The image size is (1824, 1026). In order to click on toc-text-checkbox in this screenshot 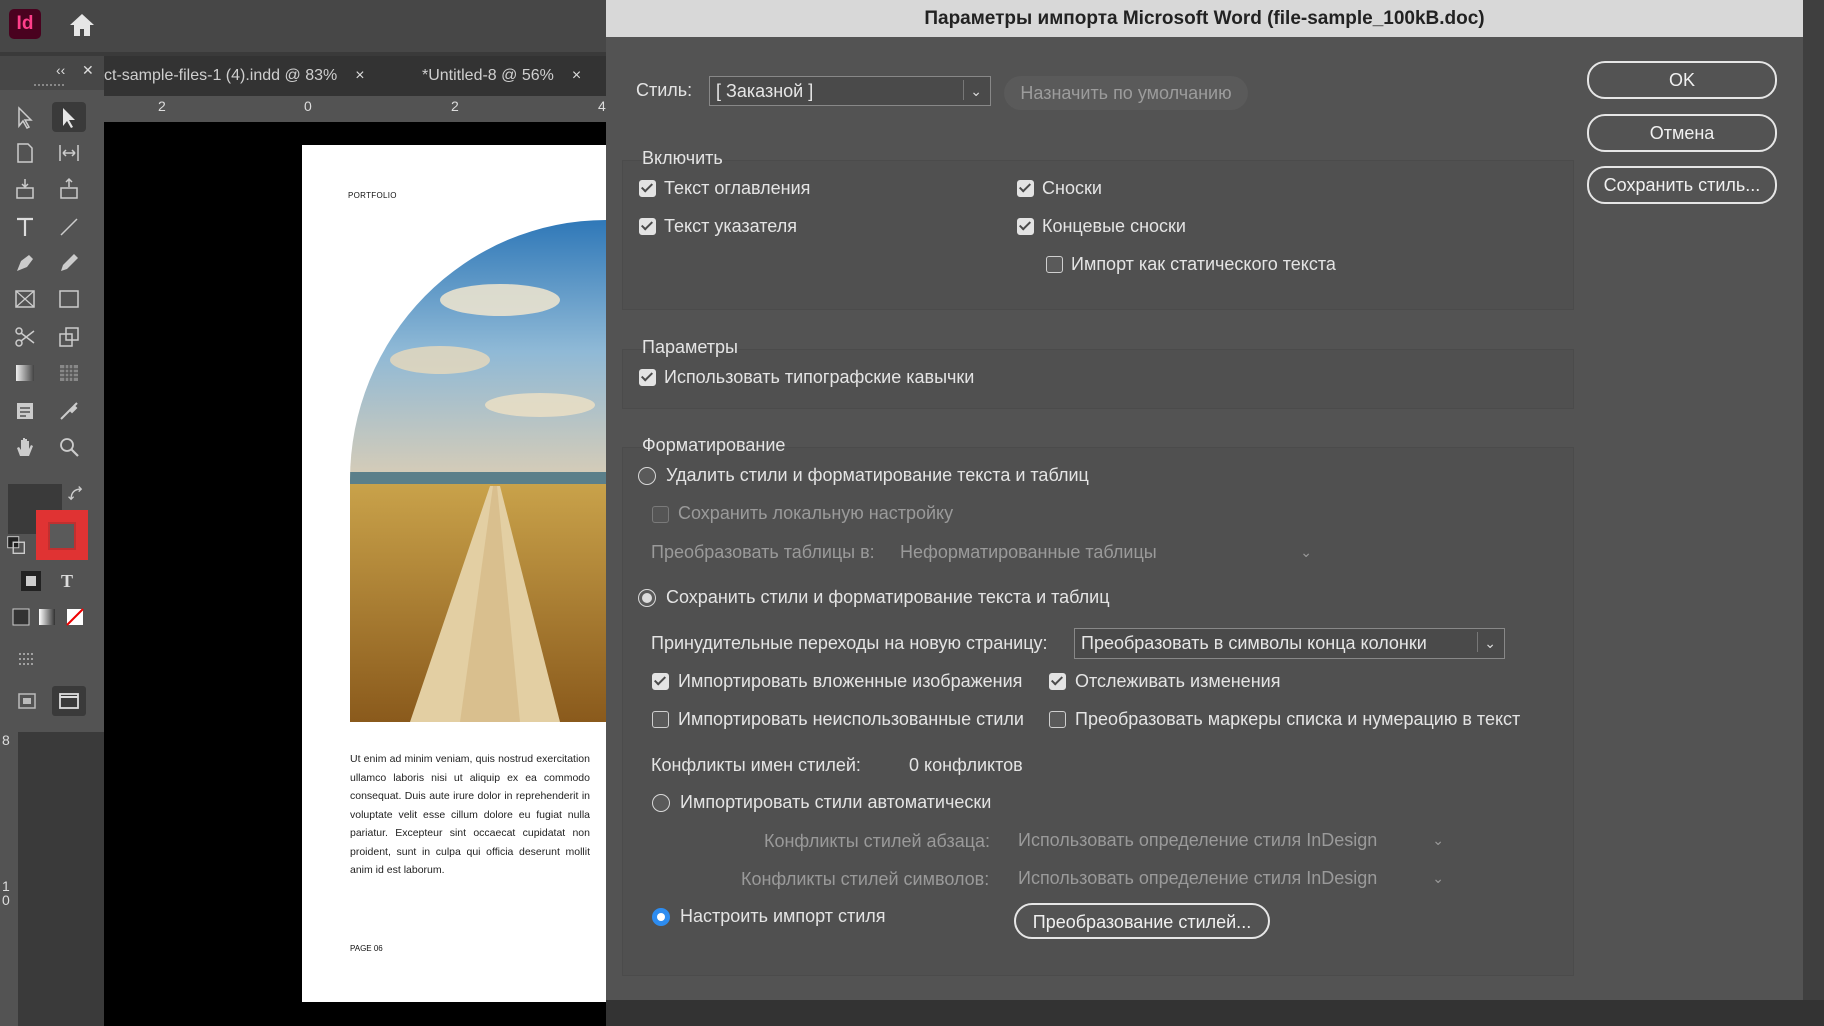, I will do `click(647, 188)`.